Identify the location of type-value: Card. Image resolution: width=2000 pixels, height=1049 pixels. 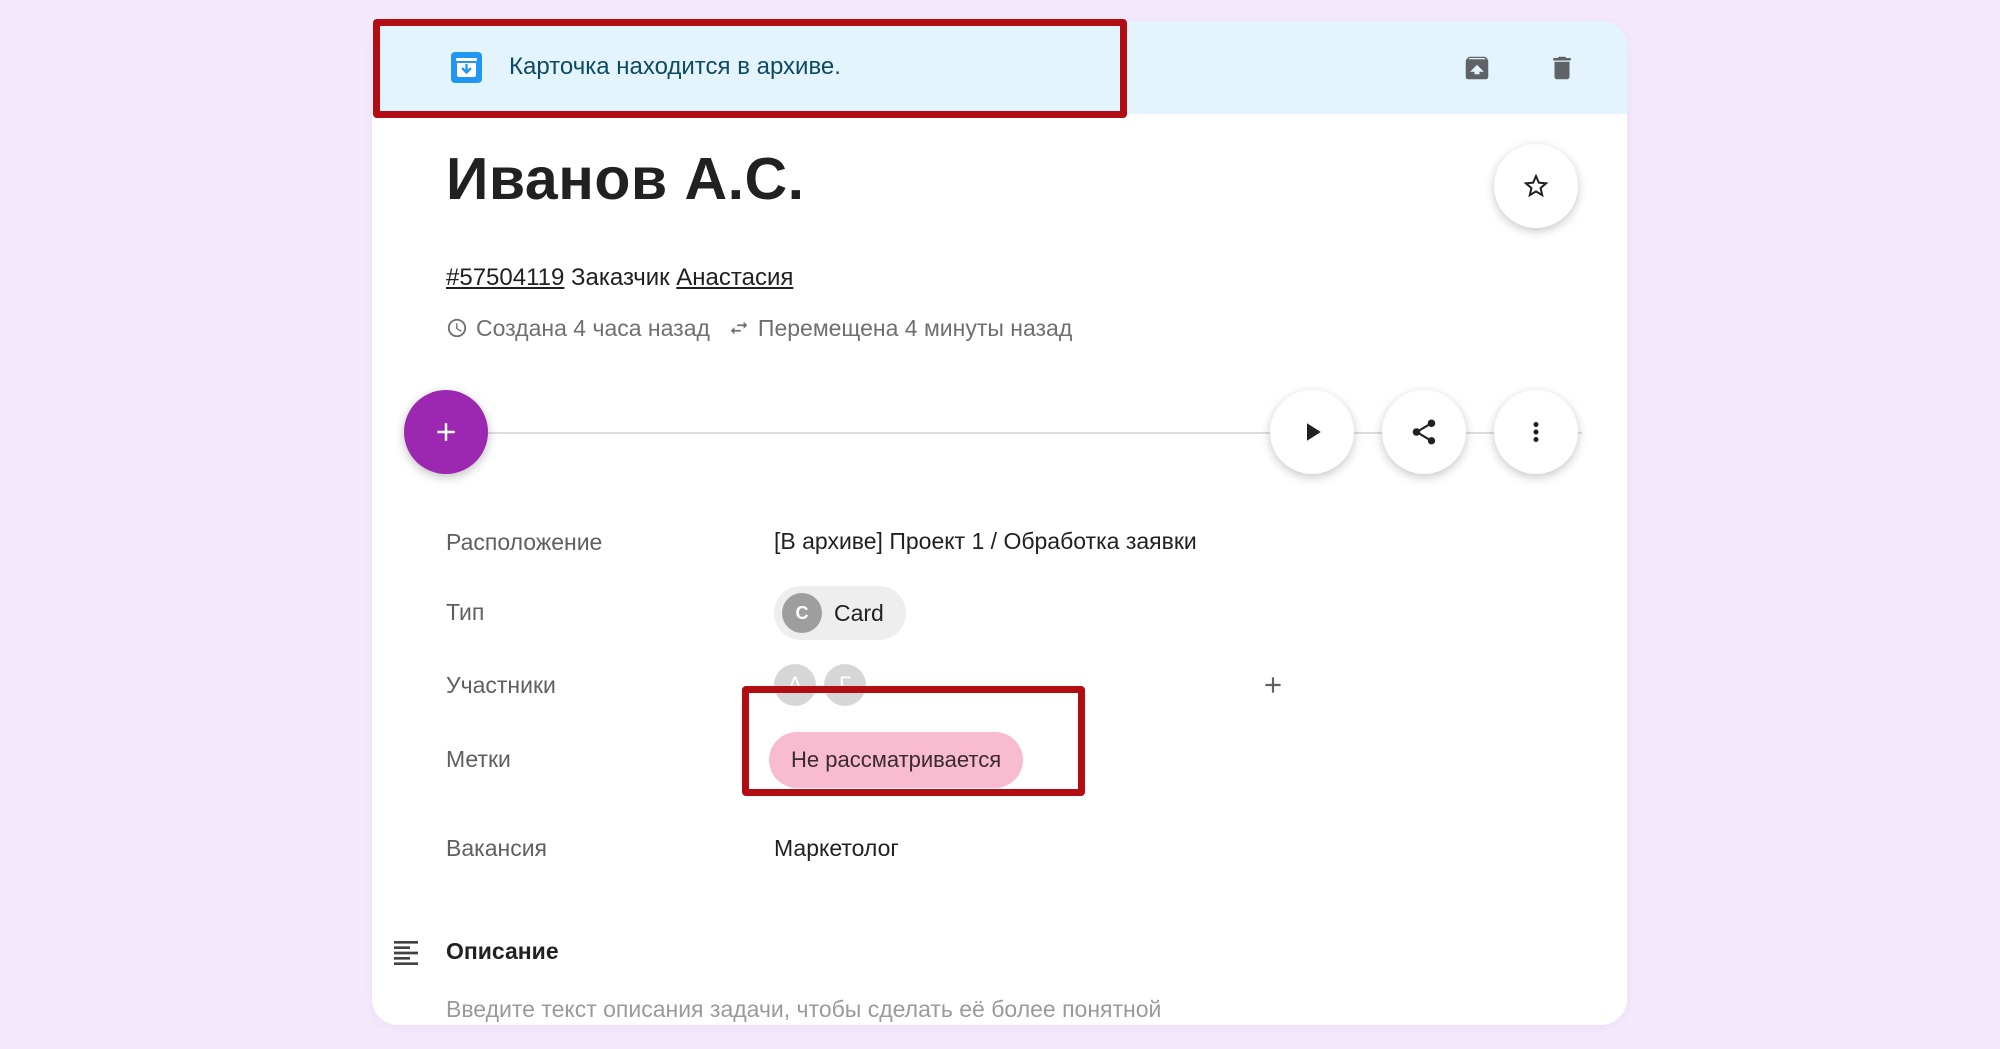
(859, 612).